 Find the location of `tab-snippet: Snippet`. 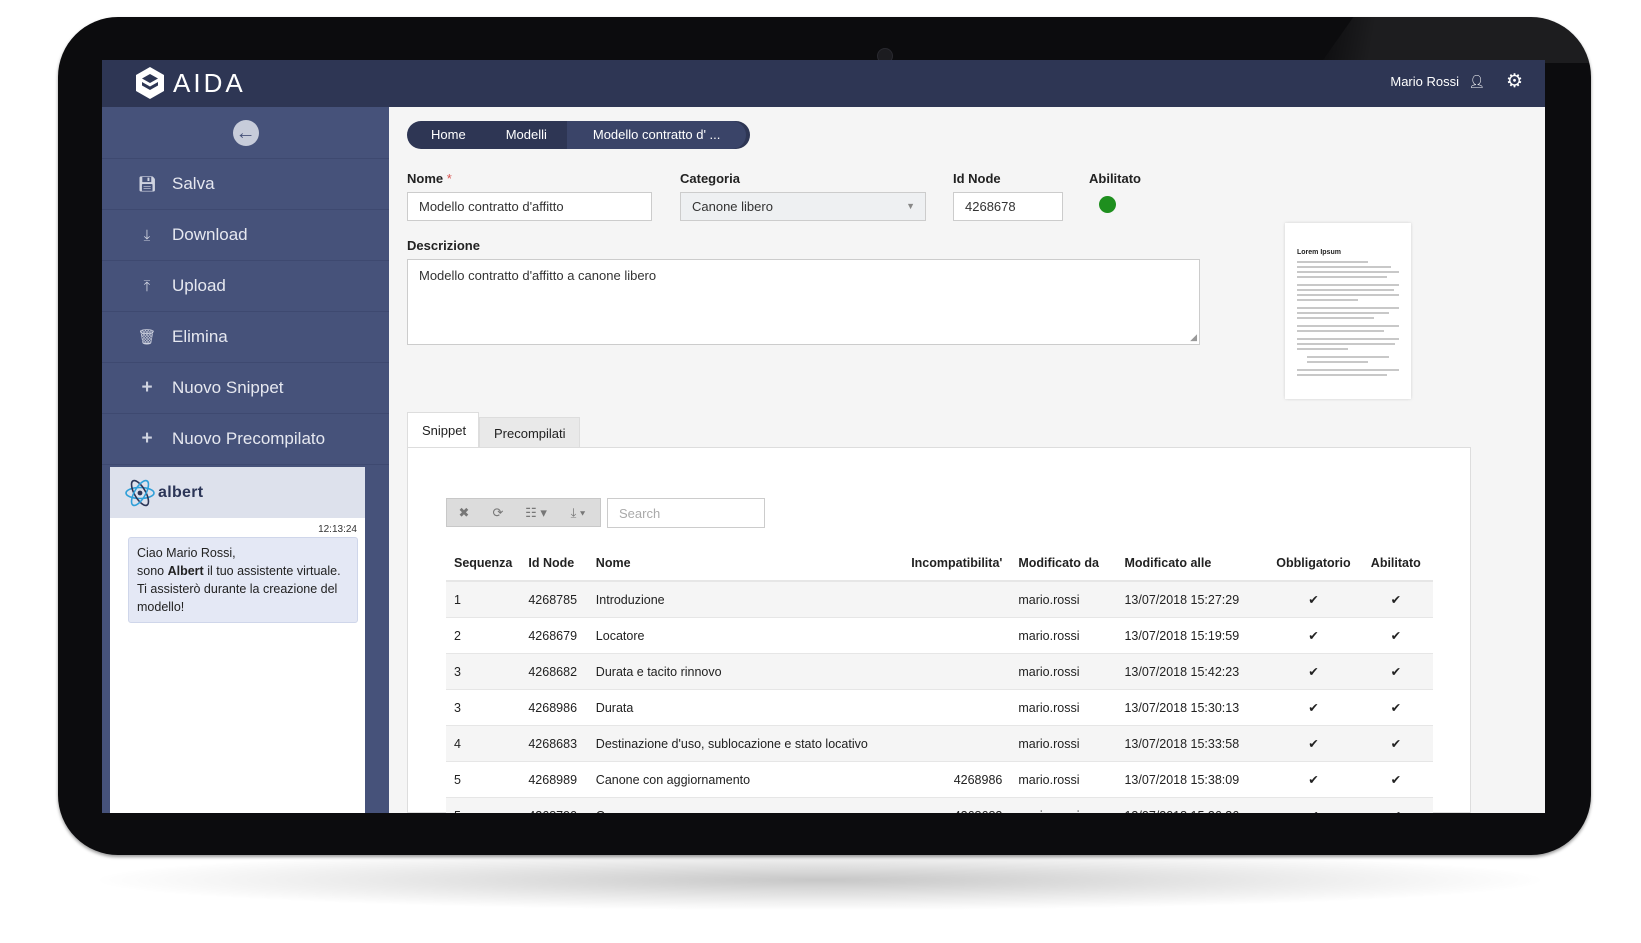

tab-snippet: Snippet is located at coordinates (443, 430).